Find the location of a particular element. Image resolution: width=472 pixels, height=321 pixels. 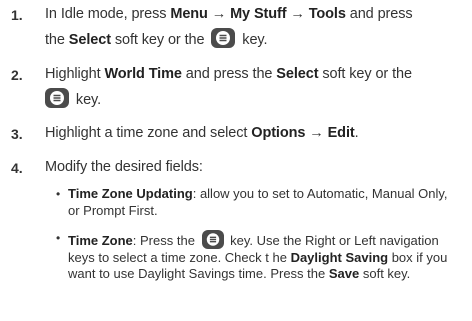

save-label: Save is located at coordinates (344, 273).